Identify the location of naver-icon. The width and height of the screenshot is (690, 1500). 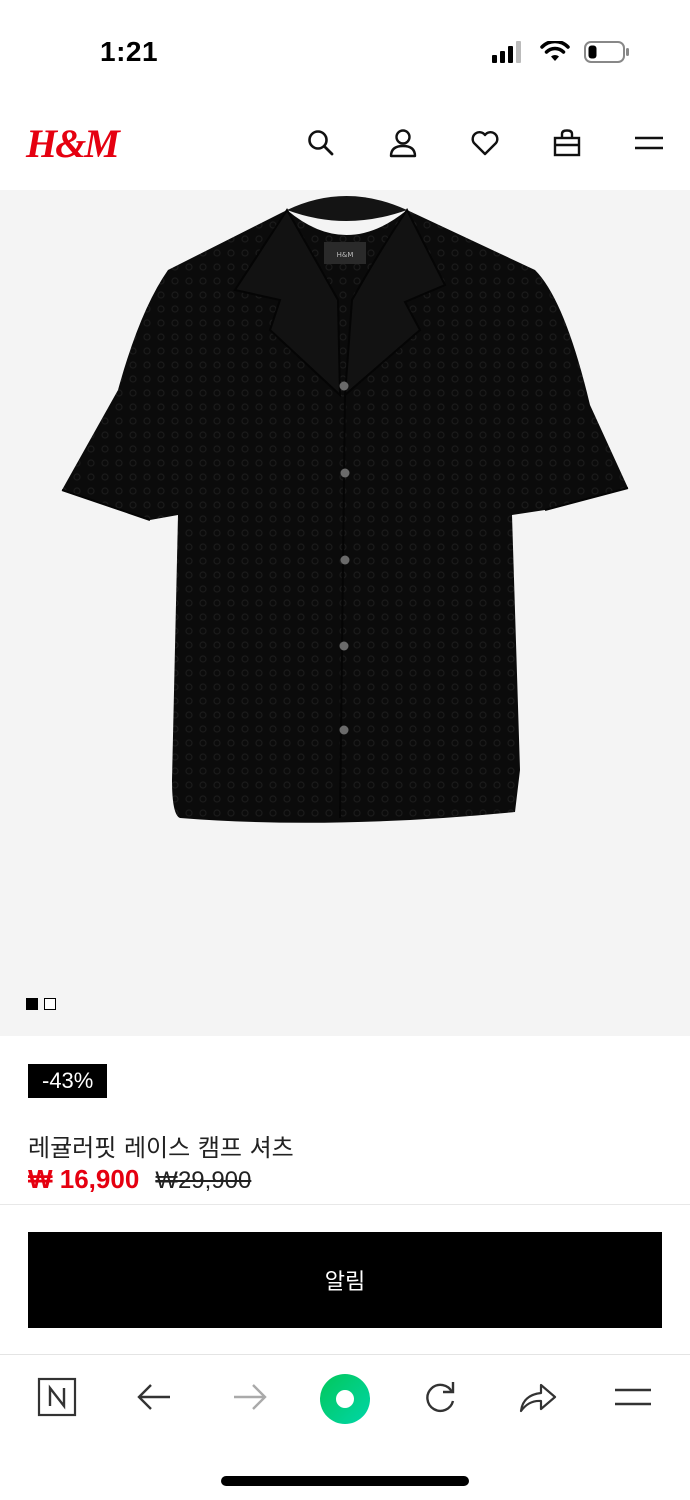
(57, 1397).